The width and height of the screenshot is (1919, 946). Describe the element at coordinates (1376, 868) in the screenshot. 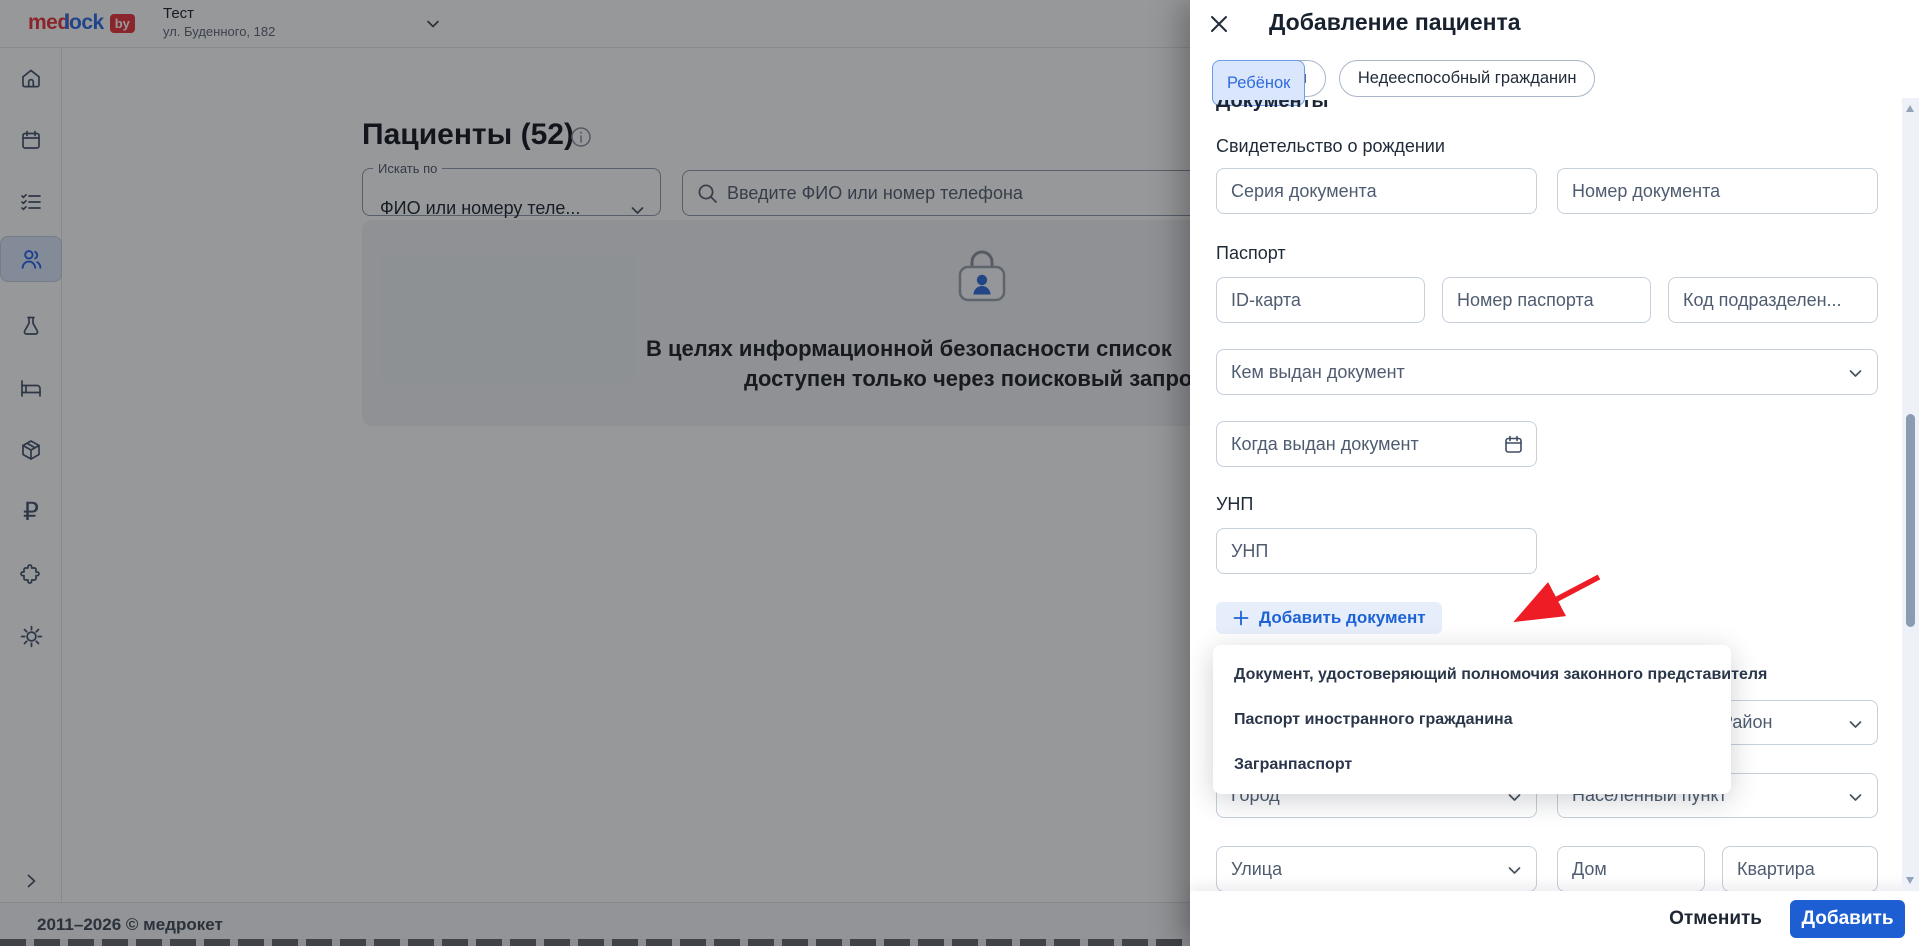

I see `street-select: Улица` at that location.